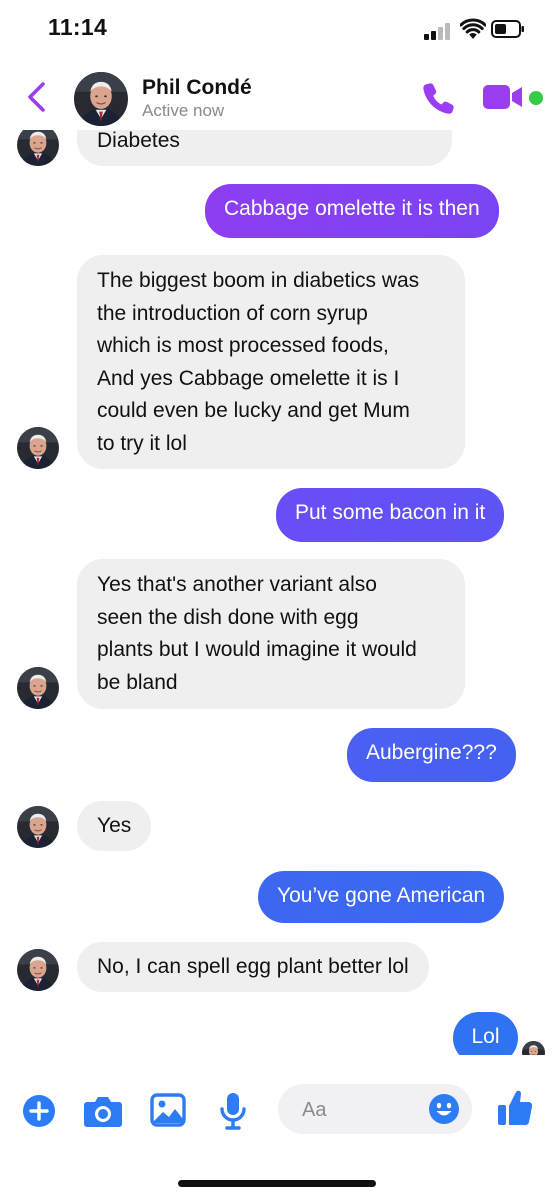 The width and height of the screenshot is (554, 1200). What do you see at coordinates (253, 410) in the screenshot?
I see `message-line: could even be lucky and get Mum` at bounding box center [253, 410].